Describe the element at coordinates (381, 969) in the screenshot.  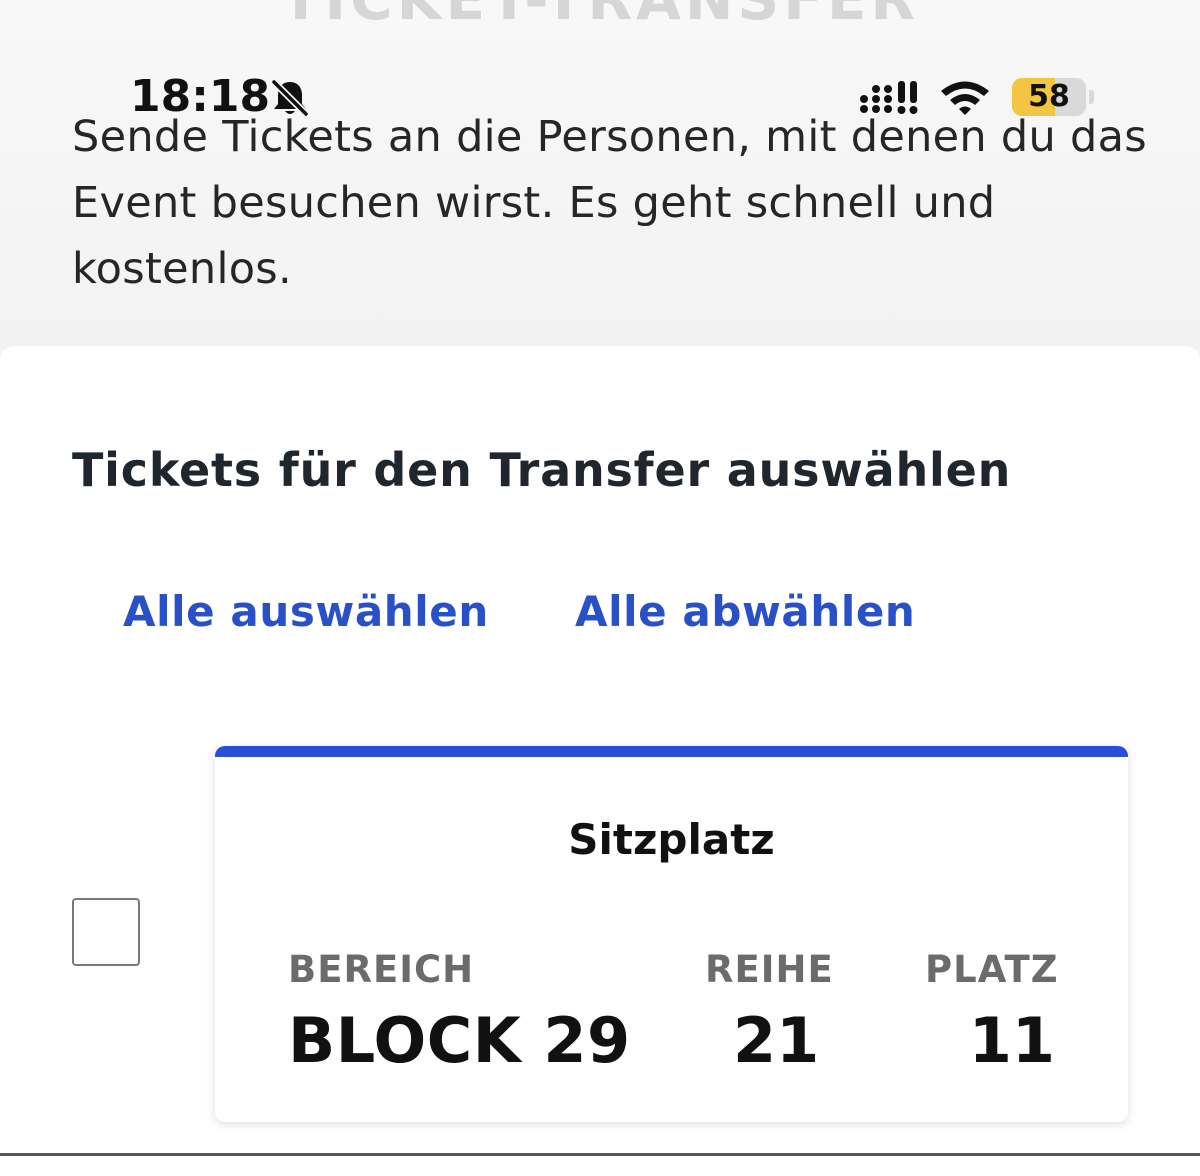
I see `area-label: BEREICH` at that location.